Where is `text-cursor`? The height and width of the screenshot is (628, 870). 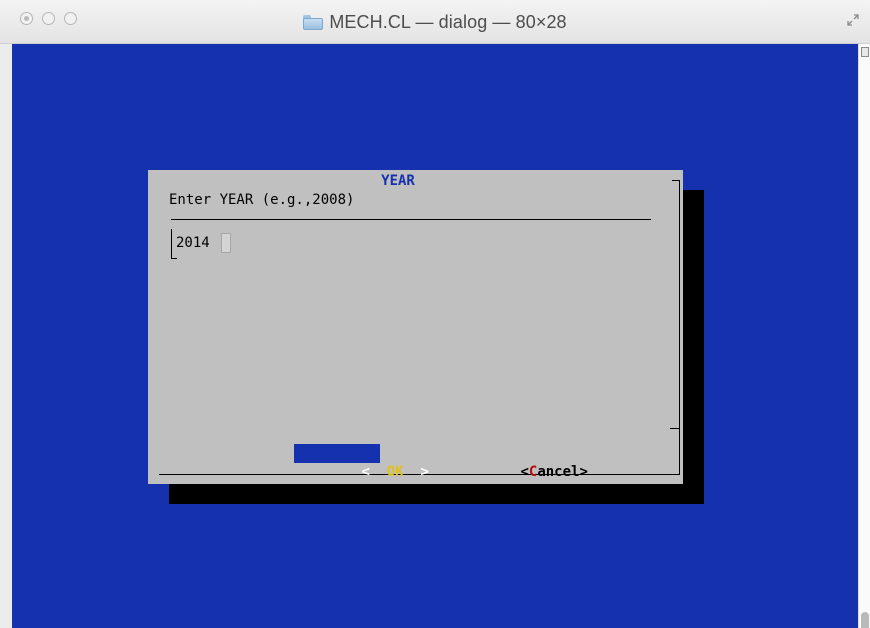
text-cursor is located at coordinates (226, 243).